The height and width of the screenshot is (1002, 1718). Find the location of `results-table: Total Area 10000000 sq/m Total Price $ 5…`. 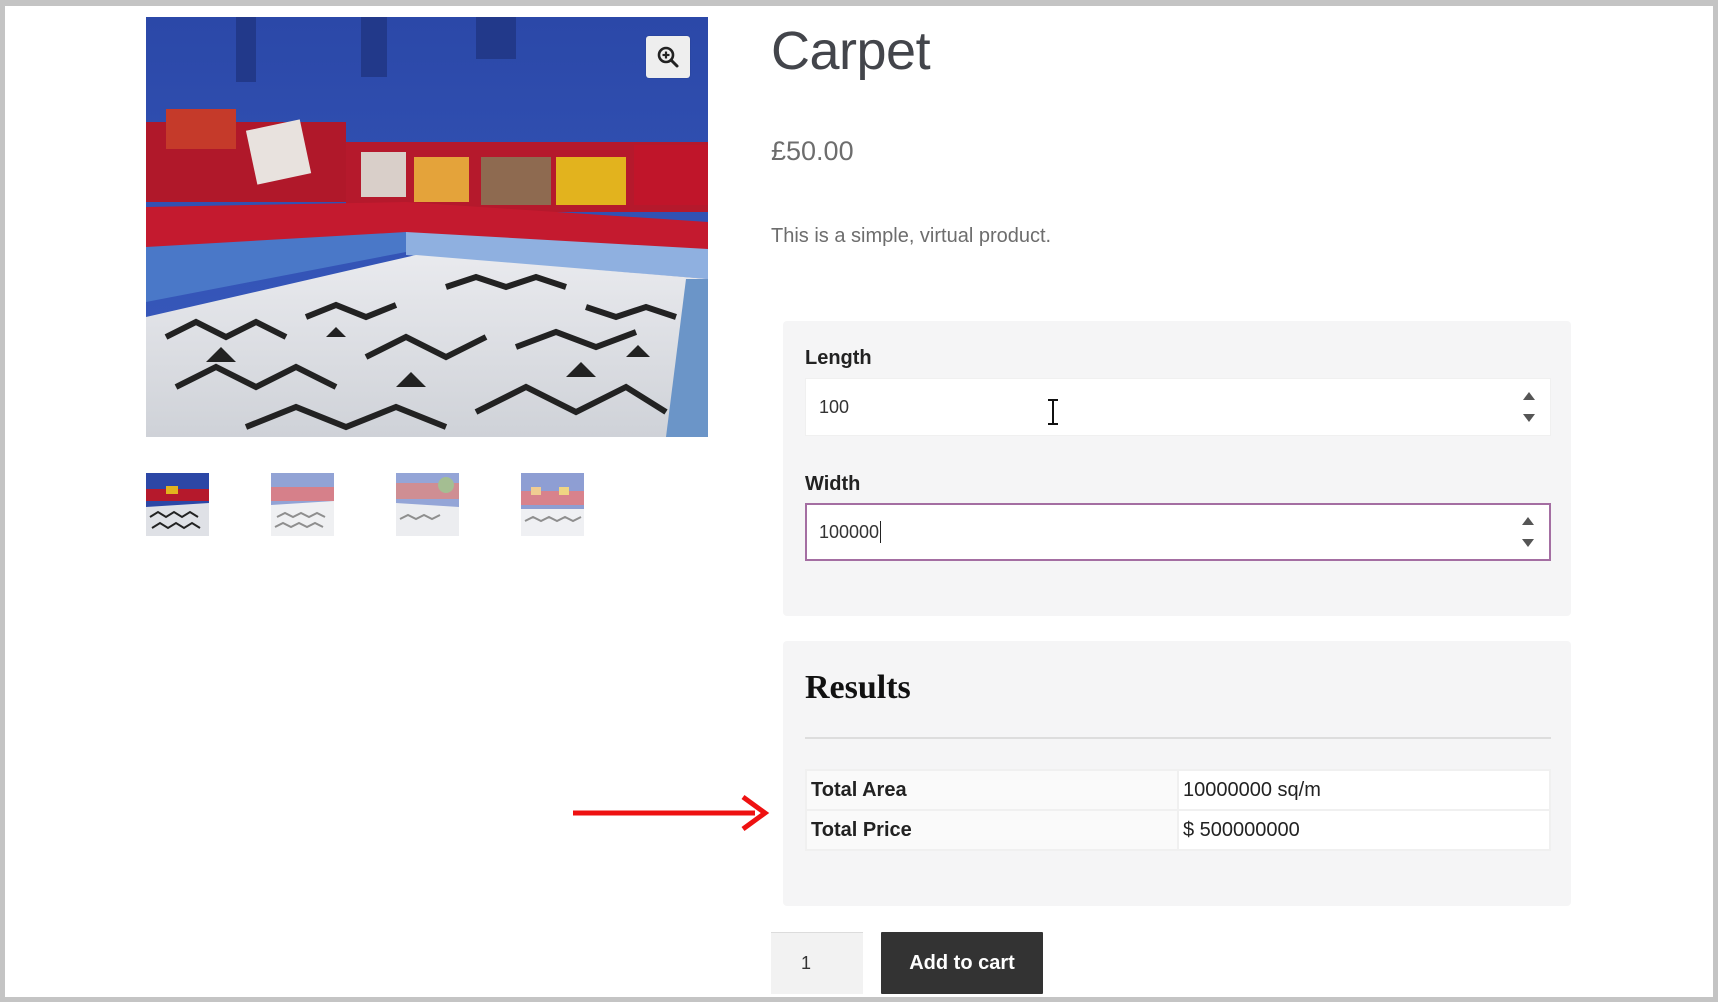

results-table: Total Area 10000000 sq/m Total Price $ 5… is located at coordinates (1178, 810).